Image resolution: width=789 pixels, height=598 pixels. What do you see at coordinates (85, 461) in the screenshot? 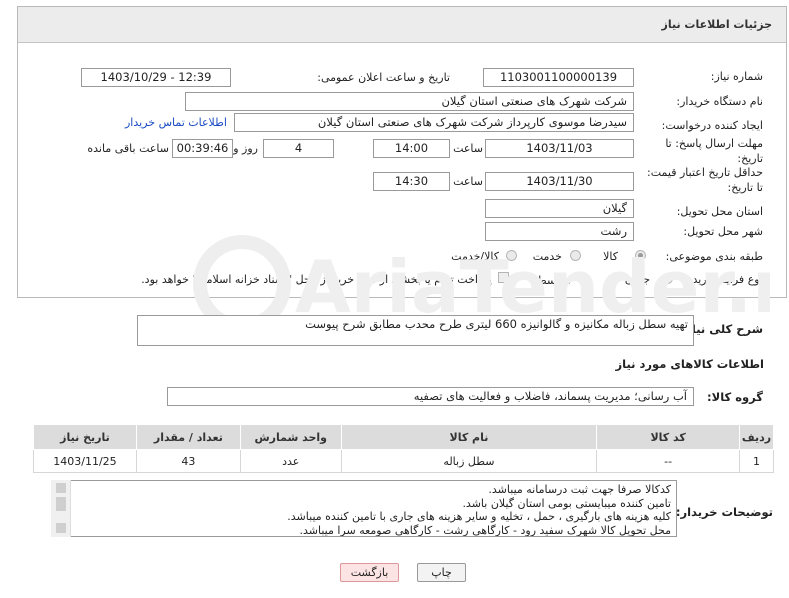
I see `cell-date: 1403/11/25` at bounding box center [85, 461].